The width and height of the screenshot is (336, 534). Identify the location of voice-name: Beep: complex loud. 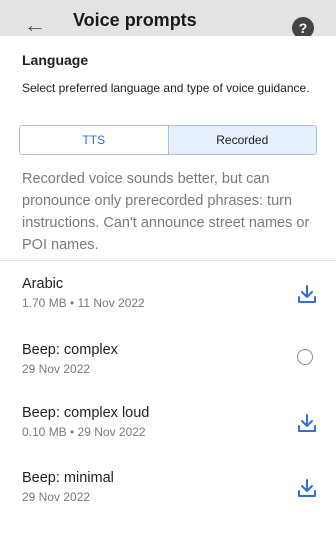
(86, 413).